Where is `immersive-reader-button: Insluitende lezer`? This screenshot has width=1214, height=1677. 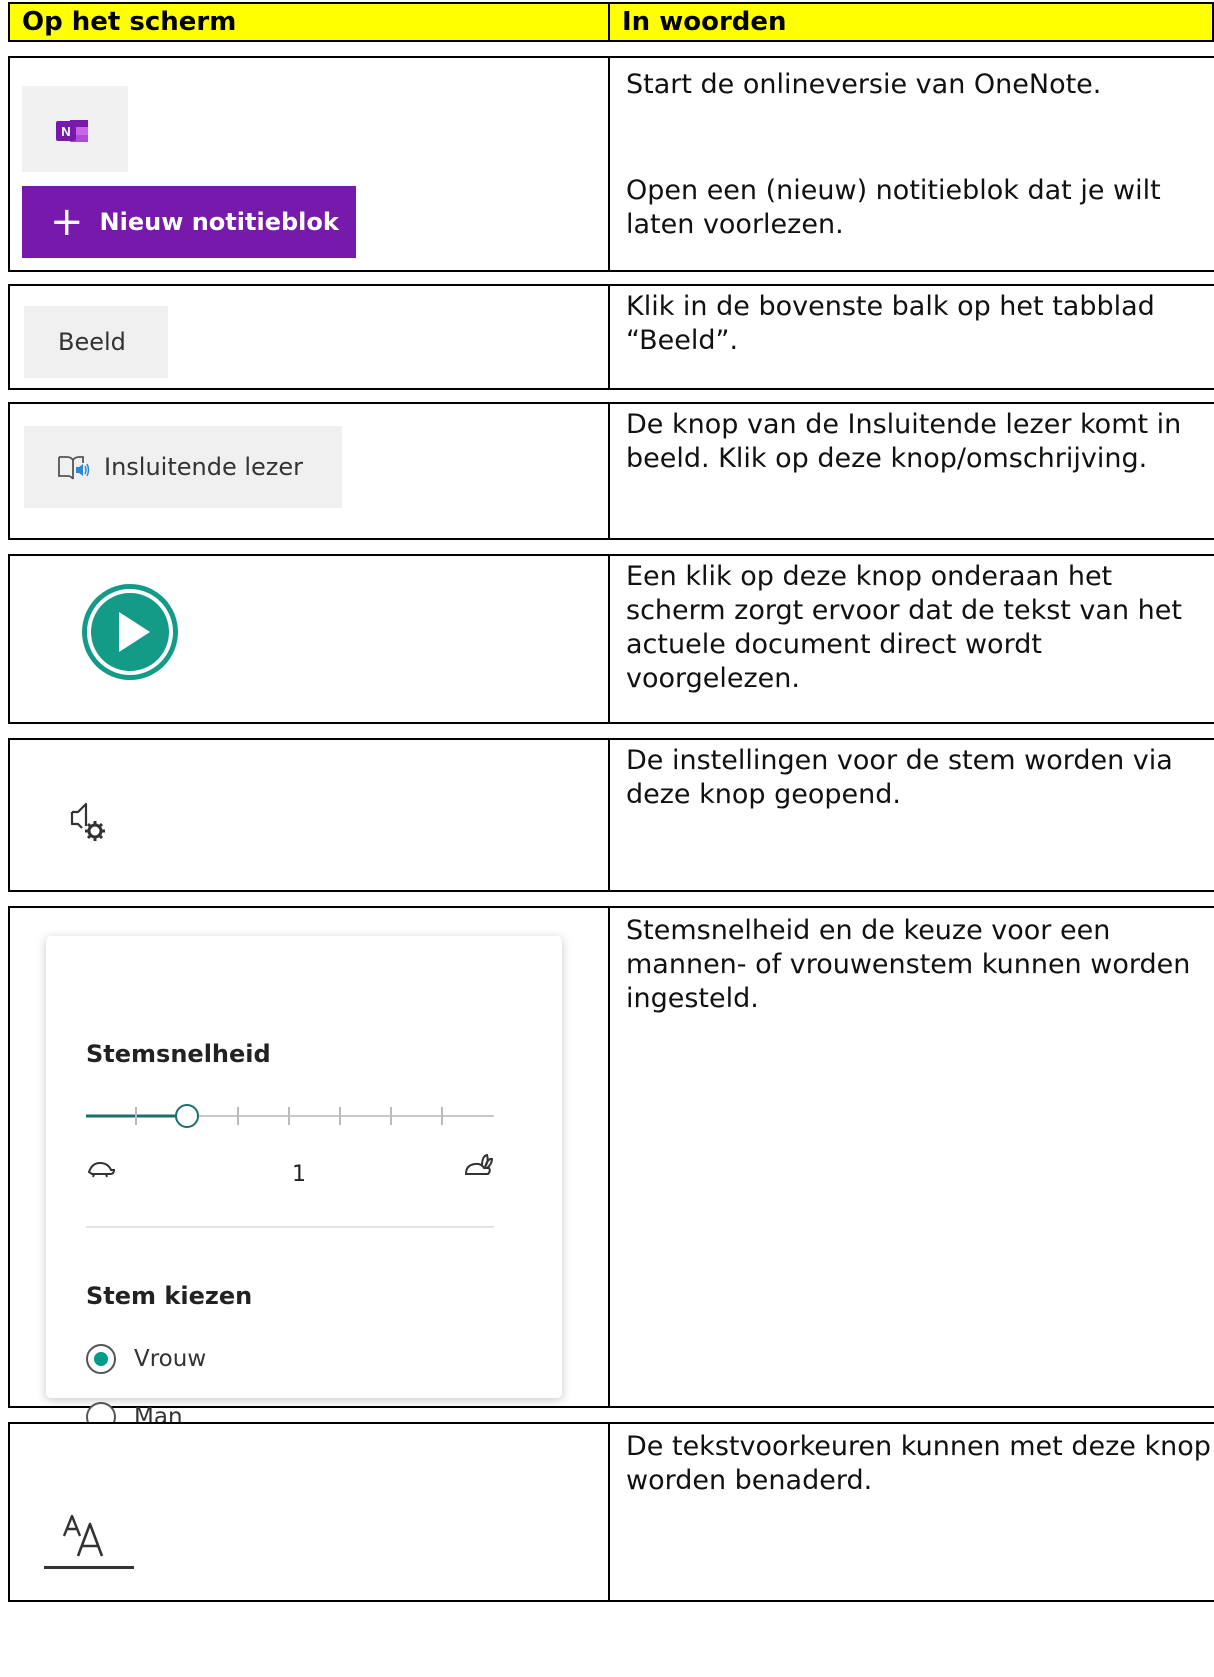 immersive-reader-button: Insluitende lezer is located at coordinates (183, 467).